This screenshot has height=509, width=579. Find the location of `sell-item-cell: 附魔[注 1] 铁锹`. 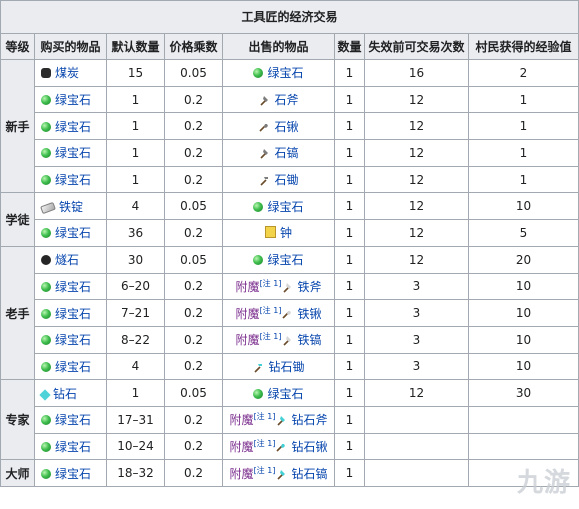

sell-item-cell: 附魔[注 1] 铁锹 is located at coordinates (278, 313).